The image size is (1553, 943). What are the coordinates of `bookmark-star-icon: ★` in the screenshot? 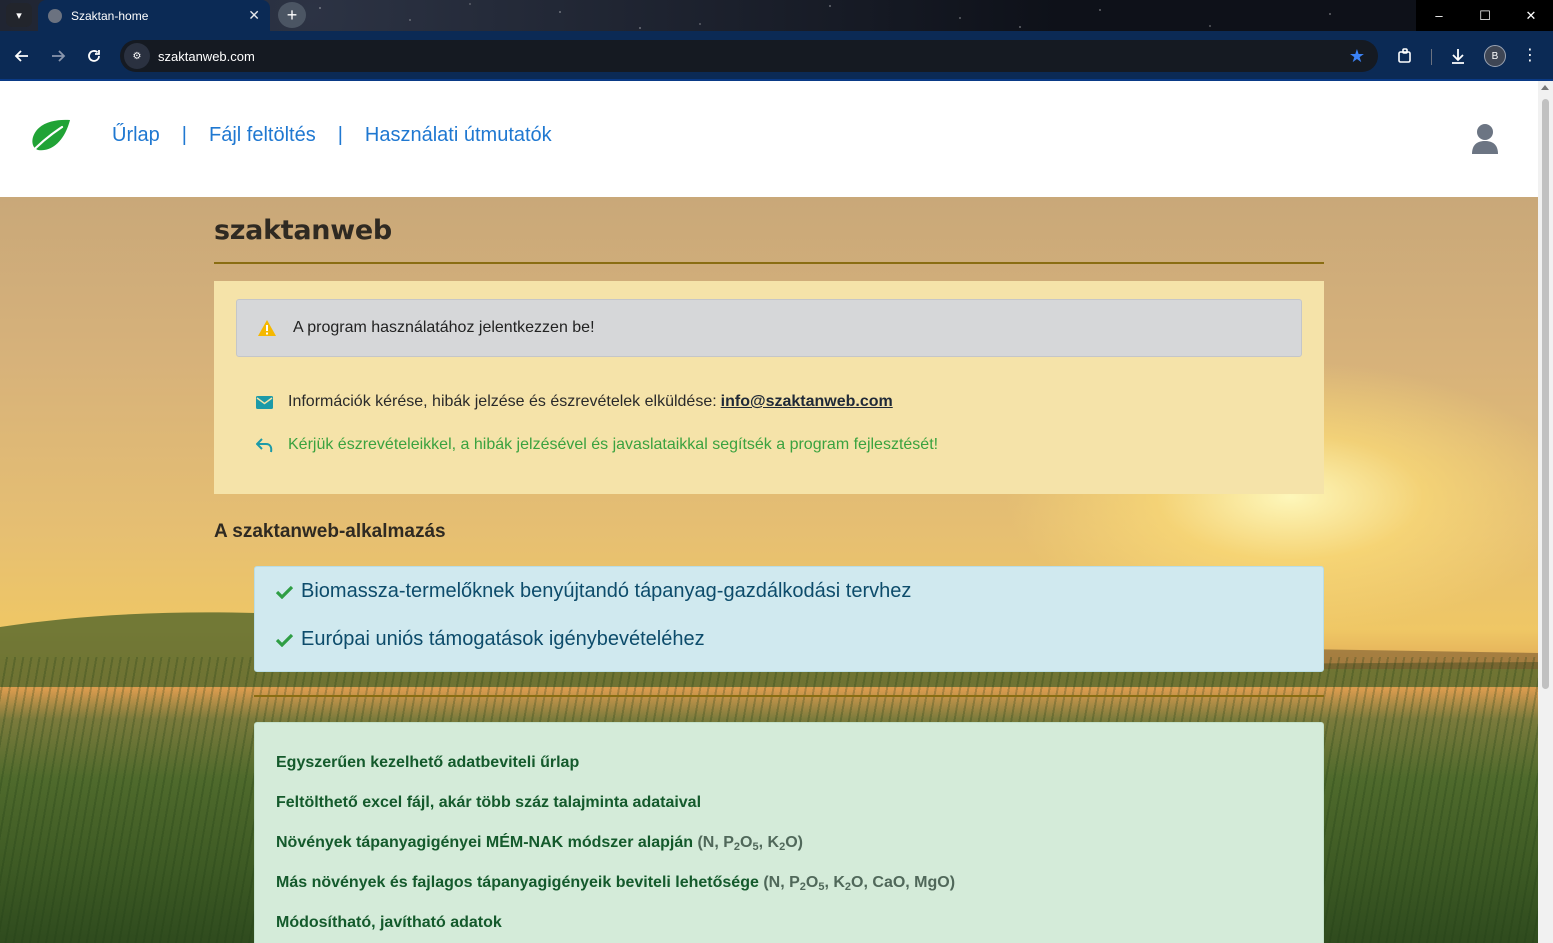 It's located at (1357, 56).